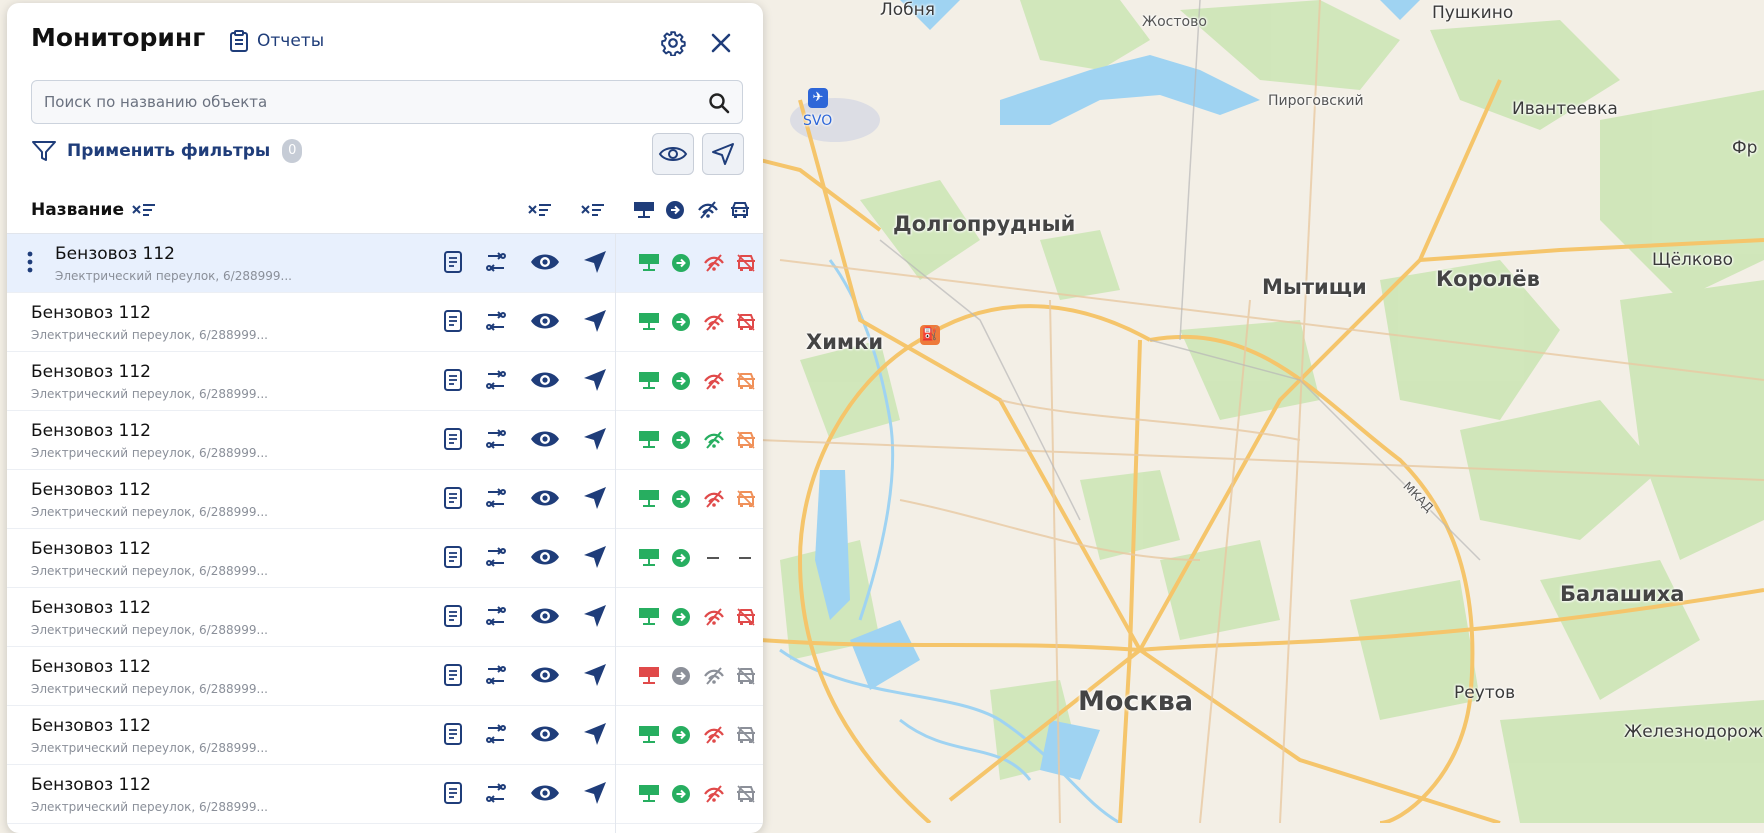 The image size is (1764, 833). I want to click on reports-link: Отчеты, so click(276, 41).